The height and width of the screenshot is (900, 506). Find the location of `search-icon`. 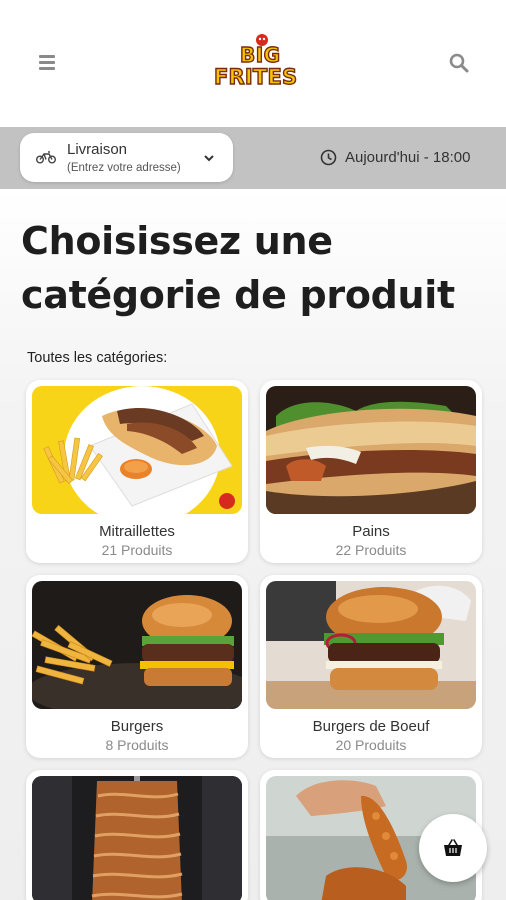

search-icon is located at coordinates (459, 63).